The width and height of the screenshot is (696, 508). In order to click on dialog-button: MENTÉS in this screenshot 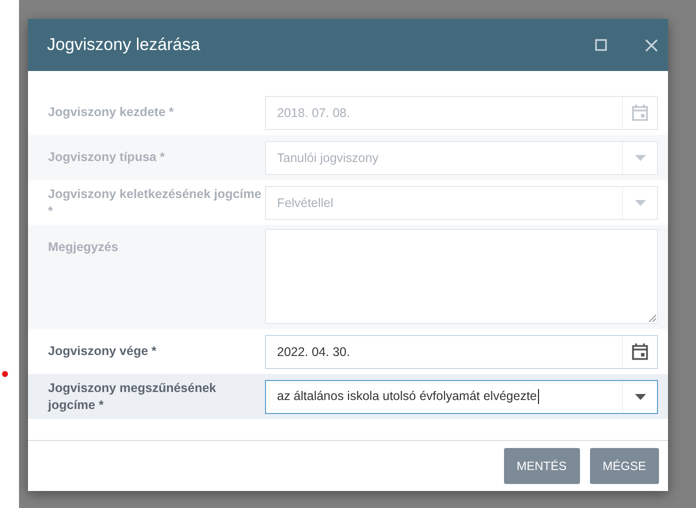, I will do `click(542, 466)`.